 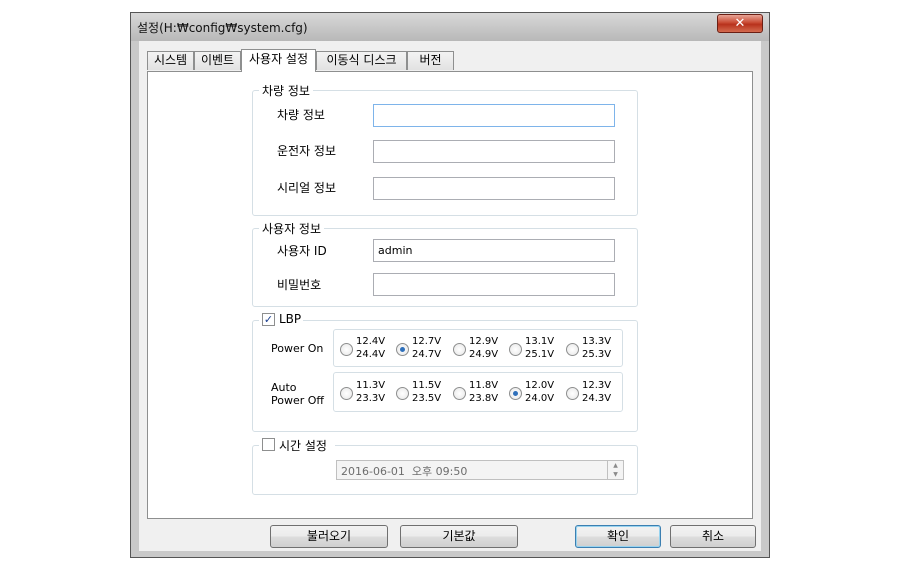 I want to click on lbp-label: LBP, so click(x=290, y=319).